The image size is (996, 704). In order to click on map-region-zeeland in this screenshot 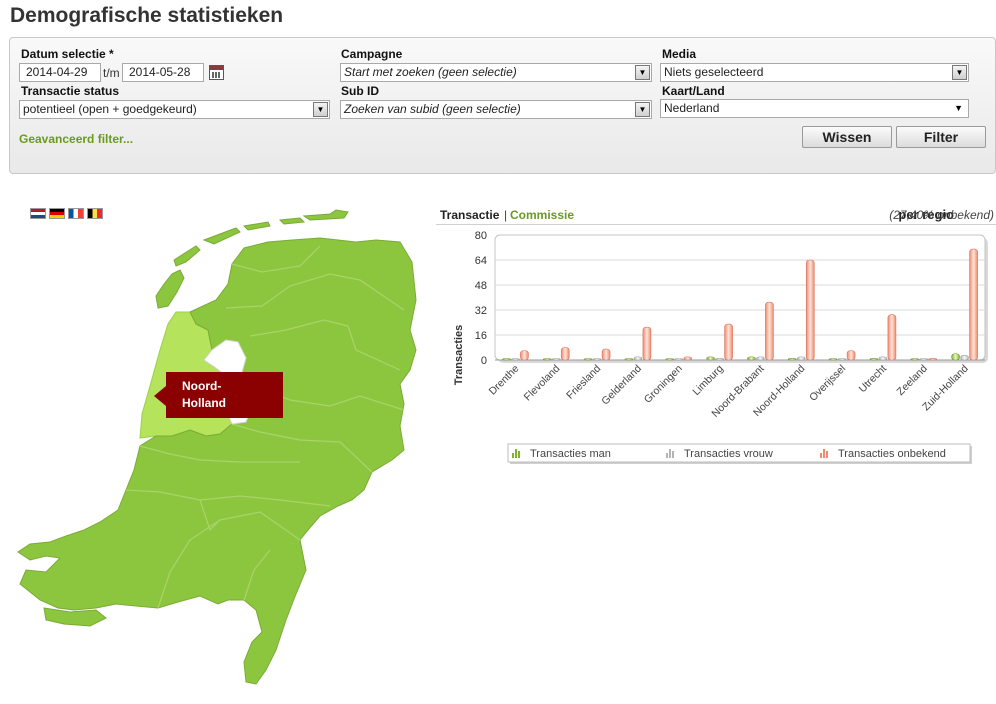, I will do `click(75, 617)`.